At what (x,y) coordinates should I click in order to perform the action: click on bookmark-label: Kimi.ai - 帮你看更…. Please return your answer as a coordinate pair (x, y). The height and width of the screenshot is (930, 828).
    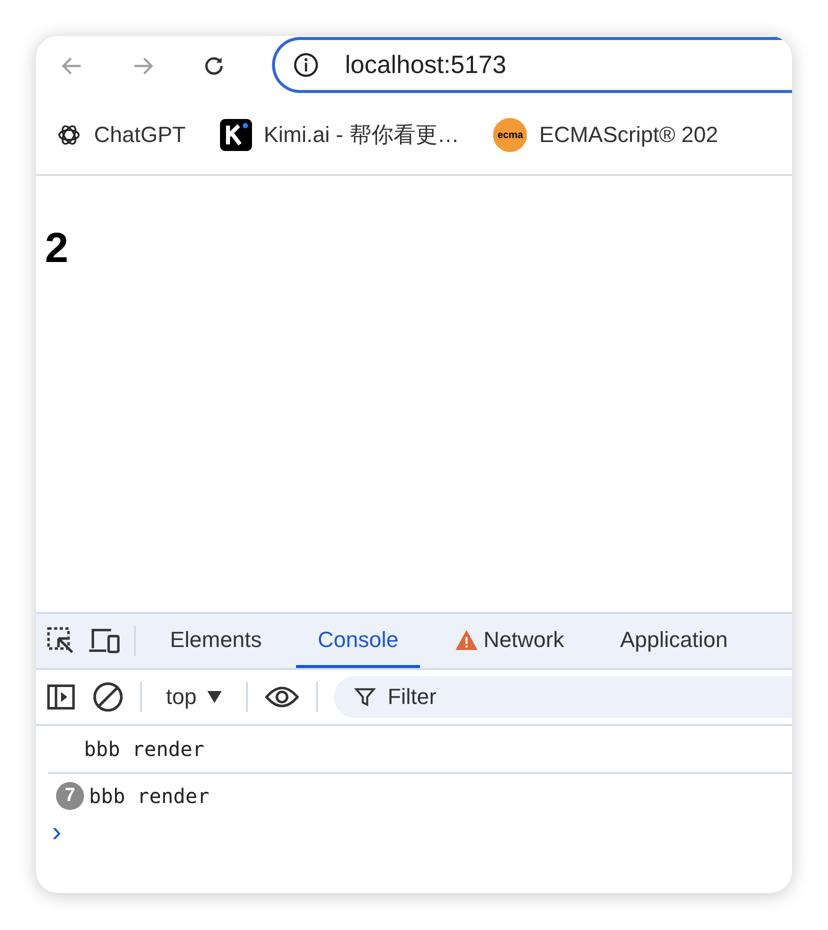
    Looking at the image, I should click on (362, 135).